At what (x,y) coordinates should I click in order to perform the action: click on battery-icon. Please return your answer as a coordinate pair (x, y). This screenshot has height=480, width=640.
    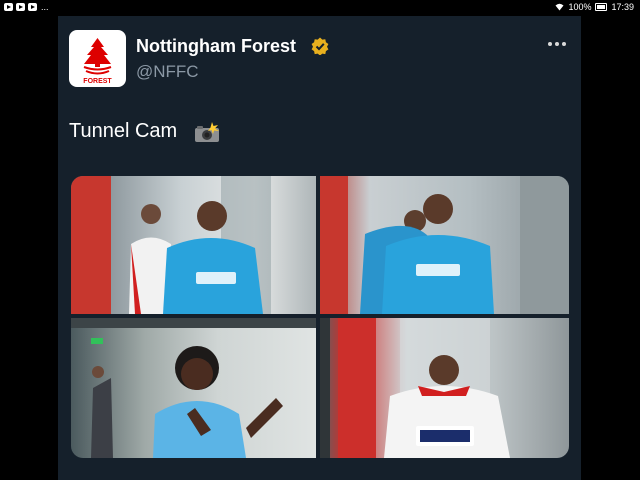
    Looking at the image, I should click on (601, 7).